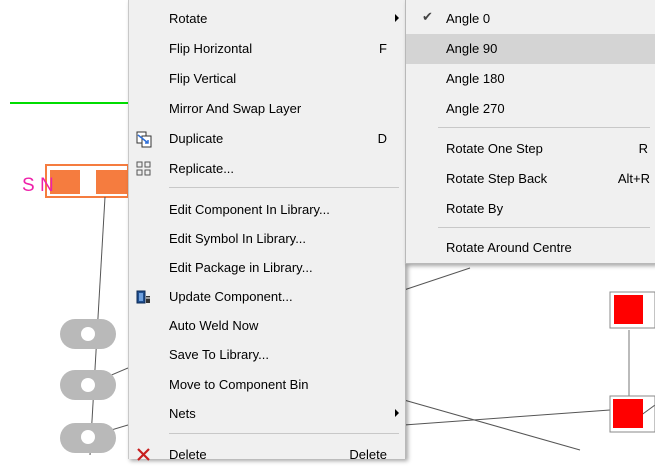  What do you see at coordinates (112, 182) in the screenshot?
I see `orange-pad-right` at bounding box center [112, 182].